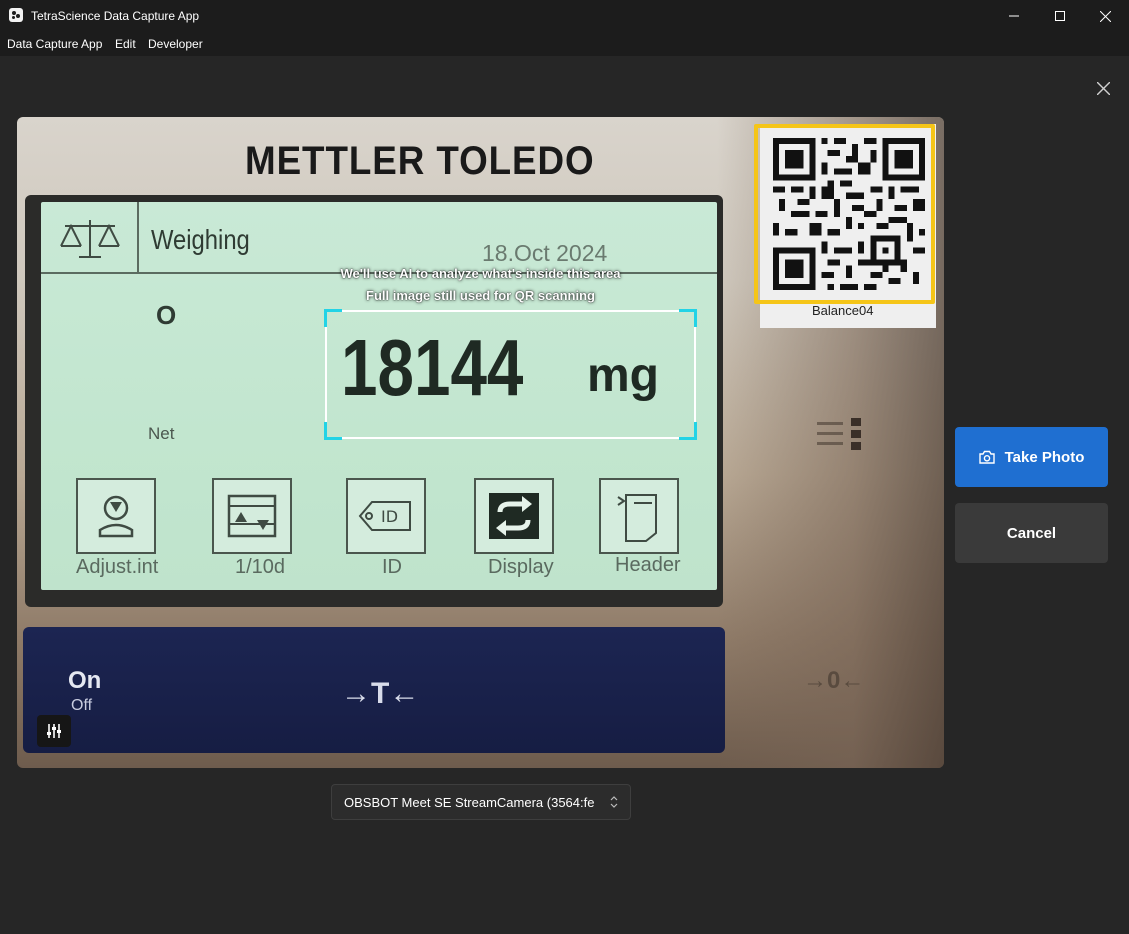 The width and height of the screenshot is (1129, 934). I want to click on maximize-button, so click(1060, 16).